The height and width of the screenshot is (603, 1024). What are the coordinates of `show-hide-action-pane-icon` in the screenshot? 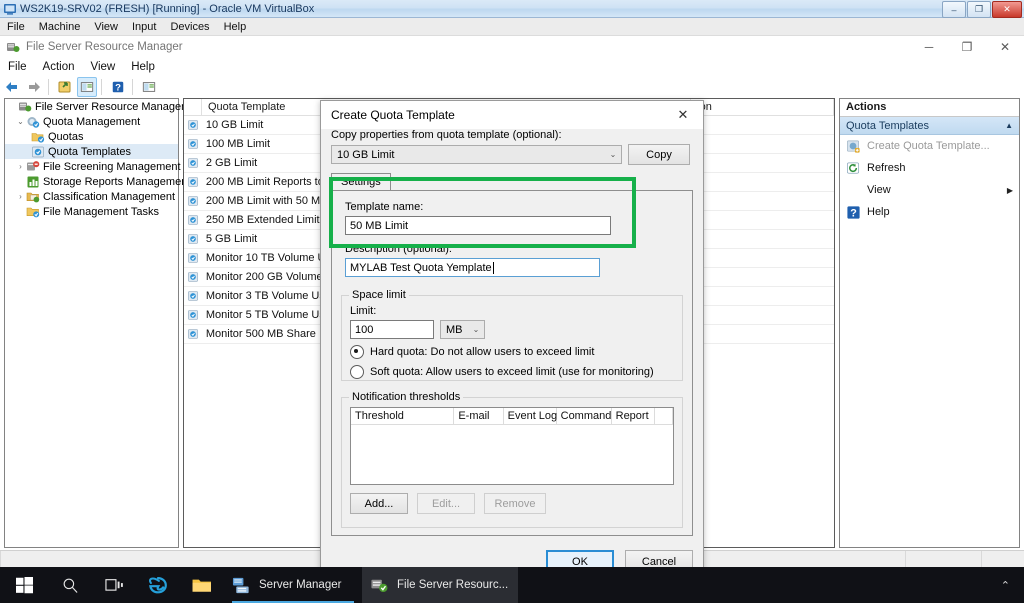 It's located at (87, 87).